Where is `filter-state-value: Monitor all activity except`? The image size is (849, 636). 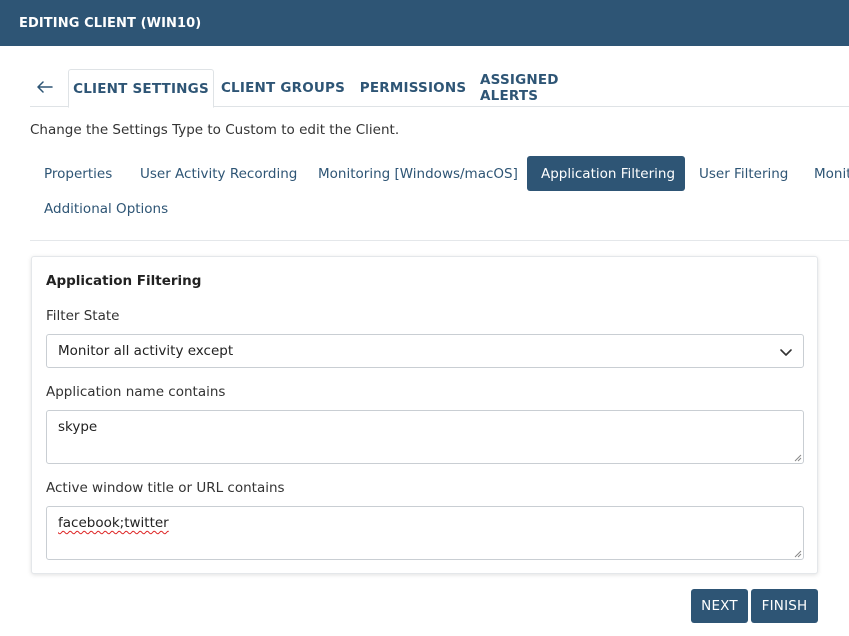 filter-state-value: Monitor all activity except is located at coordinates (146, 351).